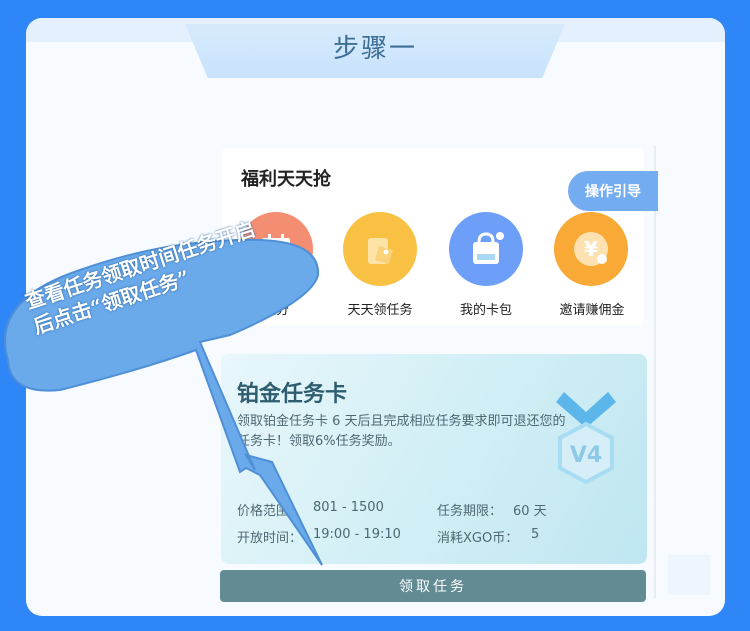  Describe the element at coordinates (433, 586) in the screenshot. I see `claim-task-button: 领取任务` at that location.